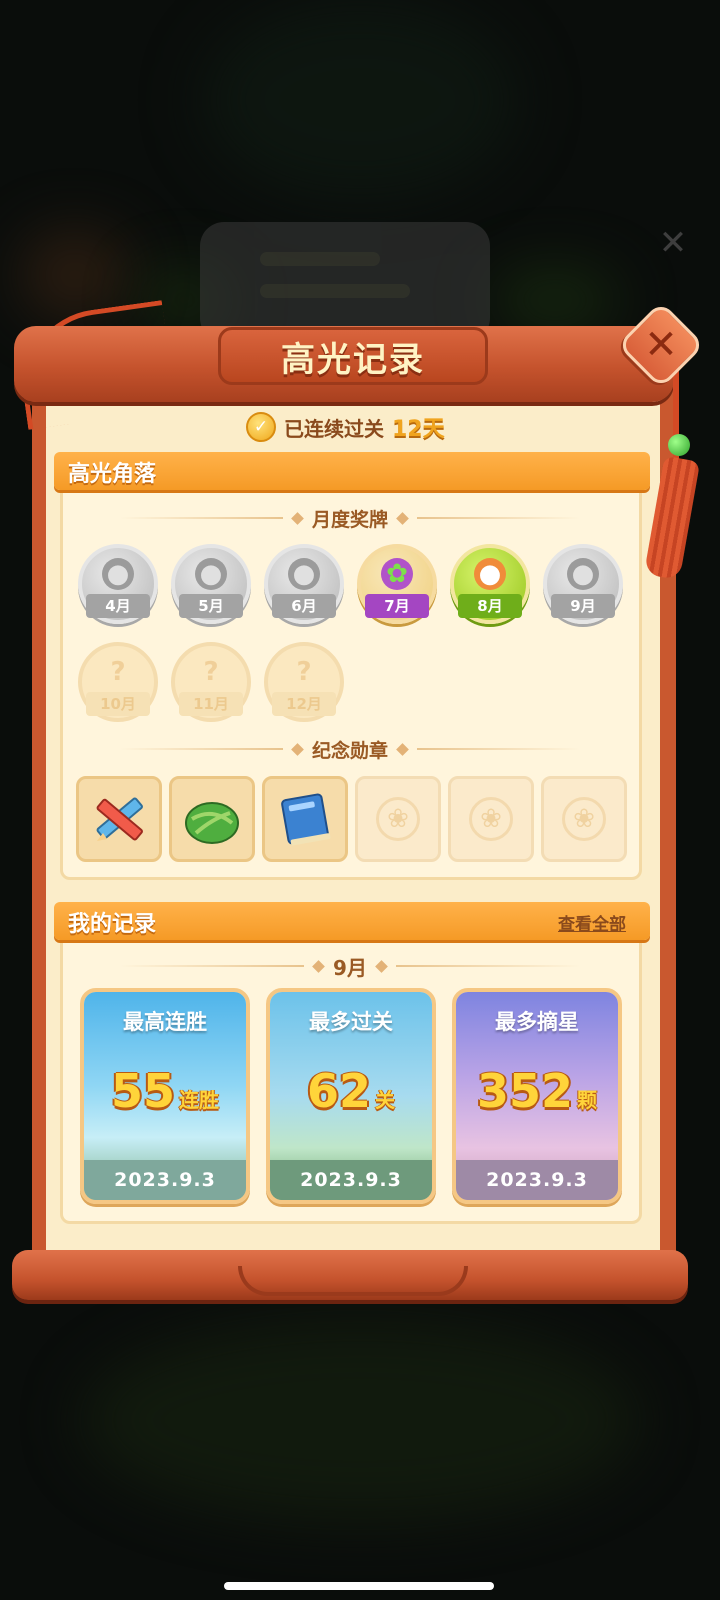 The height and width of the screenshot is (1600, 720). Describe the element at coordinates (304, 606) in the screenshot. I see `medal-month-label: 6月` at that location.